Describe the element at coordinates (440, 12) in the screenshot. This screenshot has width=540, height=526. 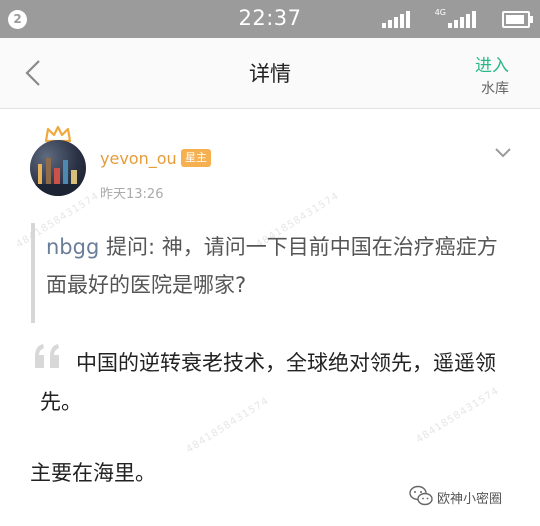
I see `network-type: 4G` at that location.